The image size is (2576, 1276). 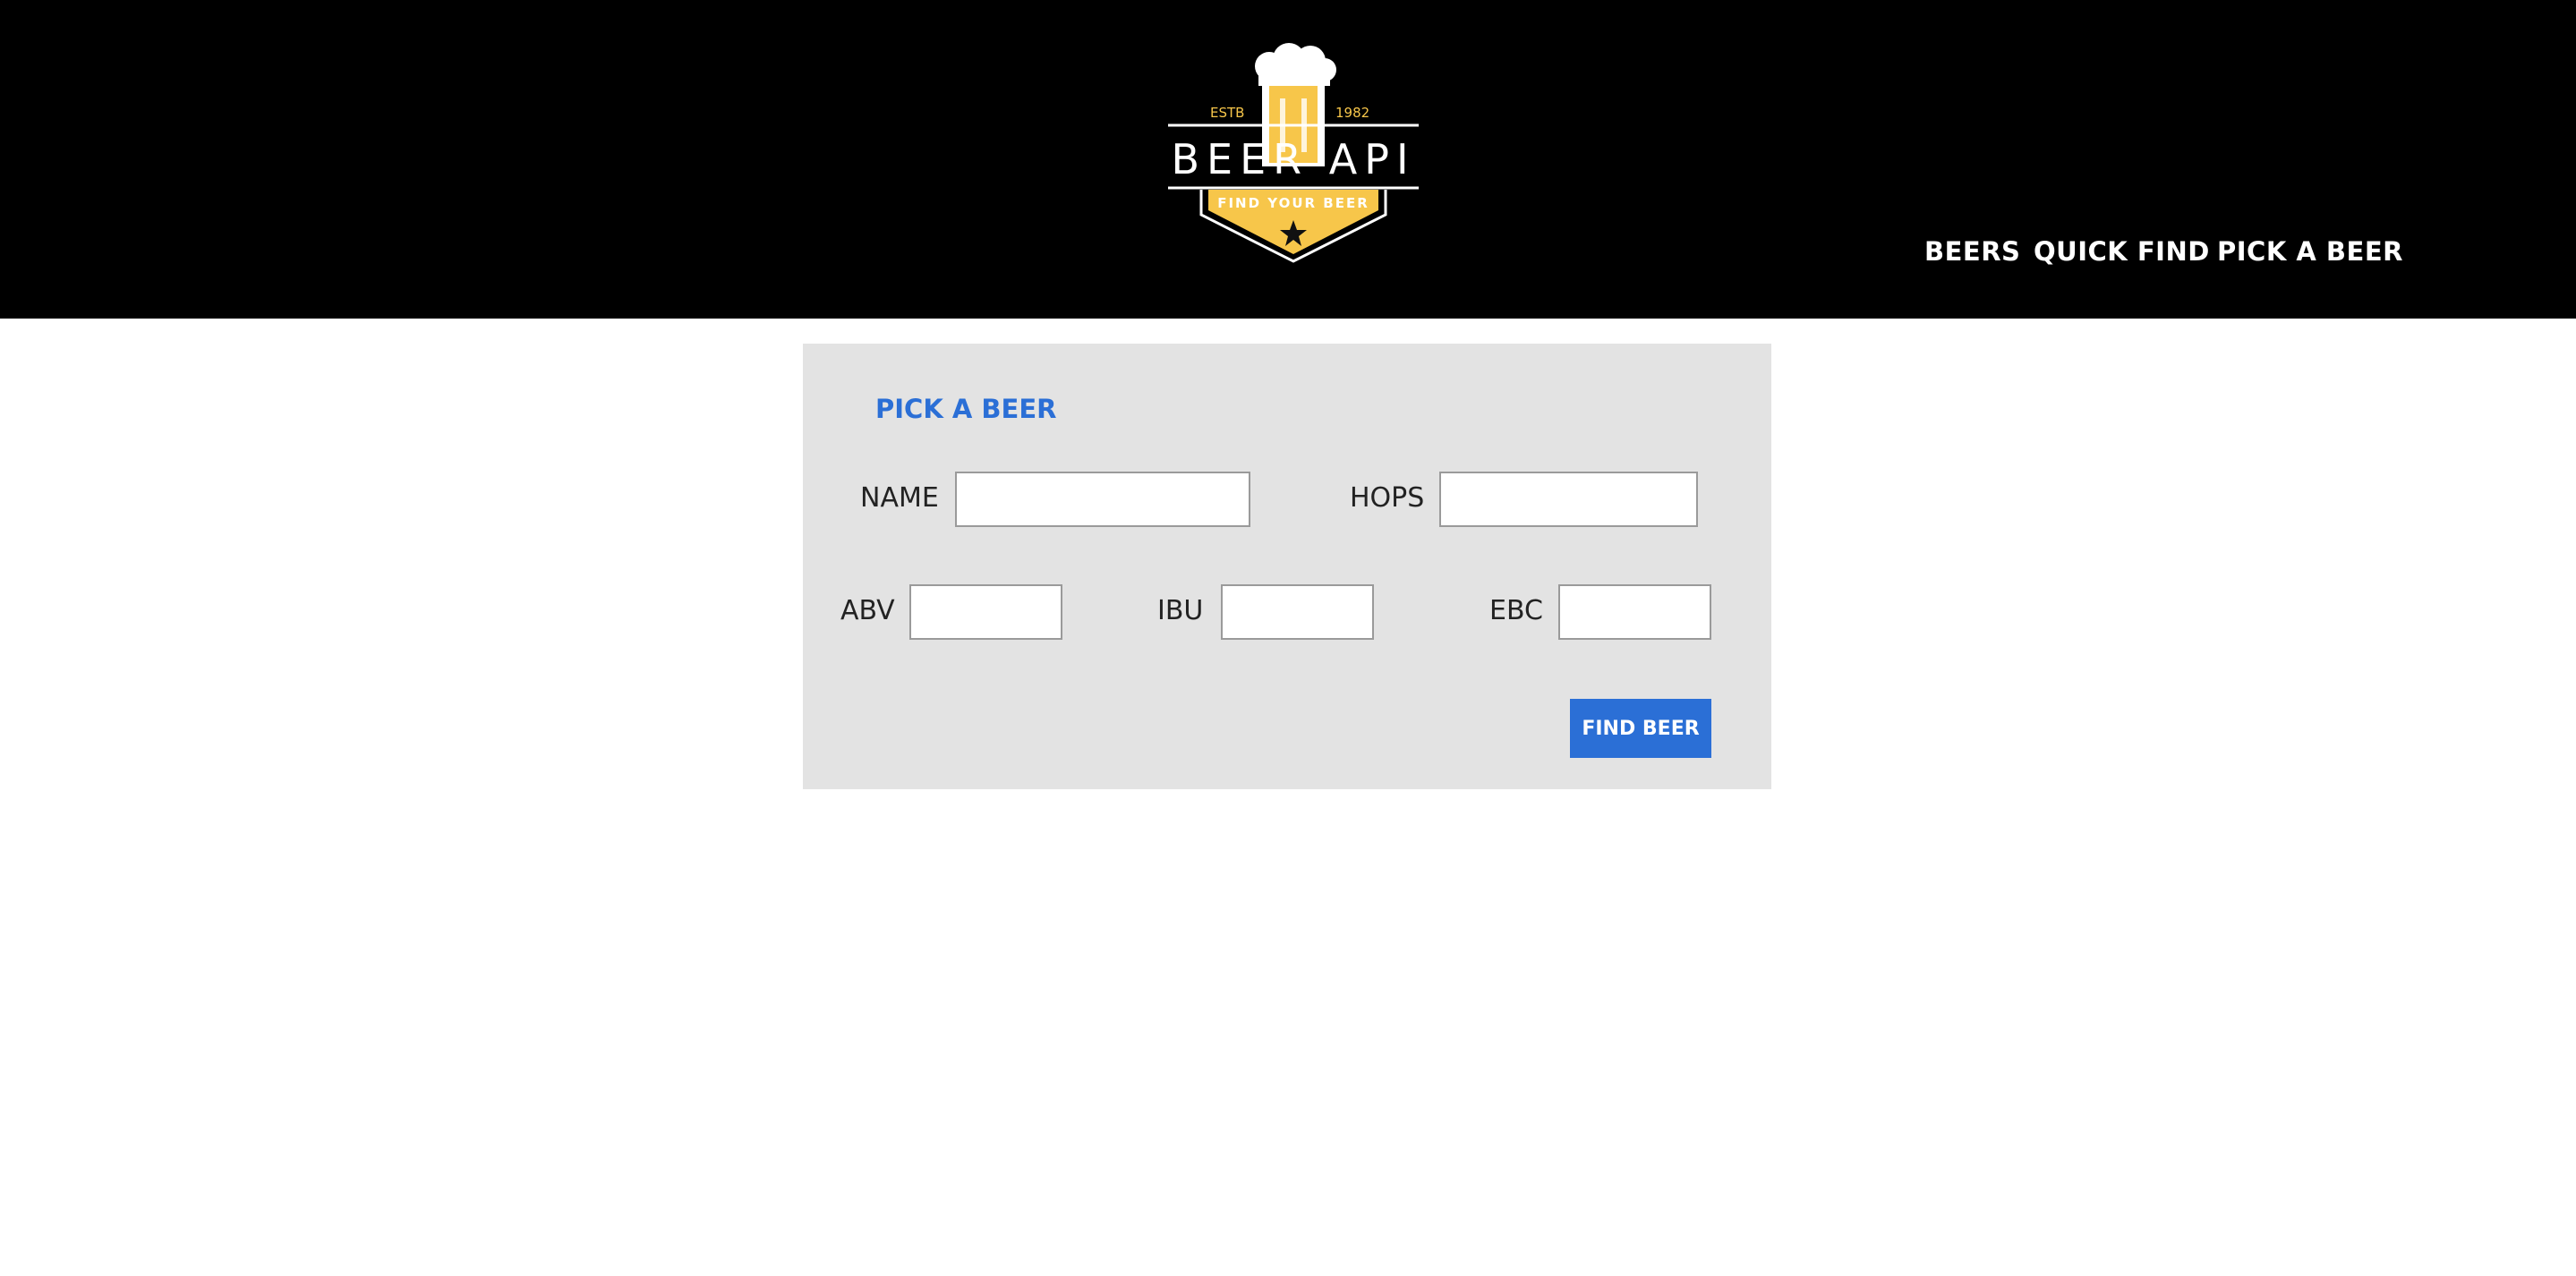 I want to click on ibu-input, so click(x=1297, y=612).